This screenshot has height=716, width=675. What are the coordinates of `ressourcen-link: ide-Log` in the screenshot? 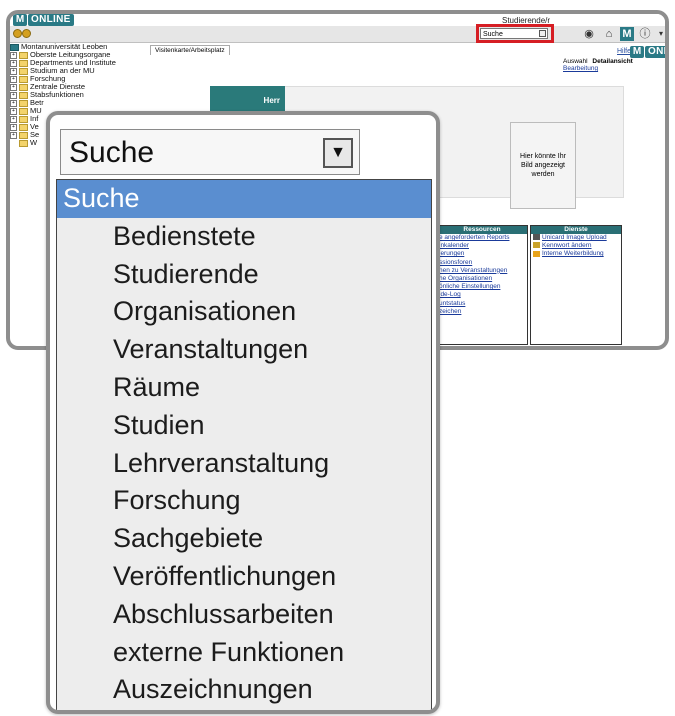 It's located at (482, 295).